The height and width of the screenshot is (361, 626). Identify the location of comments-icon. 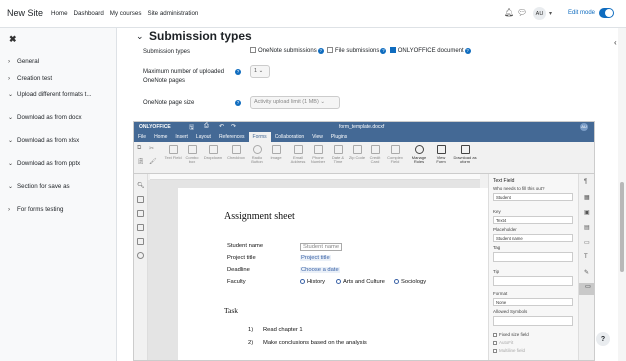
(140, 199).